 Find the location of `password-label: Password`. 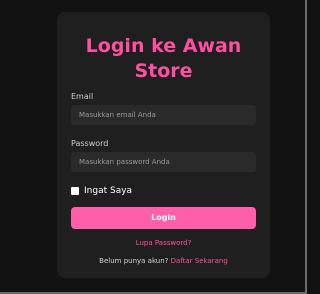

password-label: Password is located at coordinates (90, 143).